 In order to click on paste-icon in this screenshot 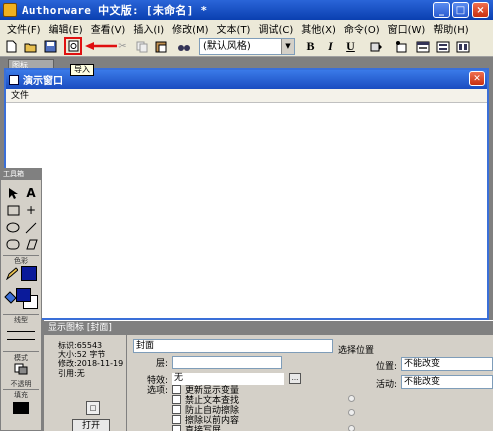, I will do `click(160, 46)`.